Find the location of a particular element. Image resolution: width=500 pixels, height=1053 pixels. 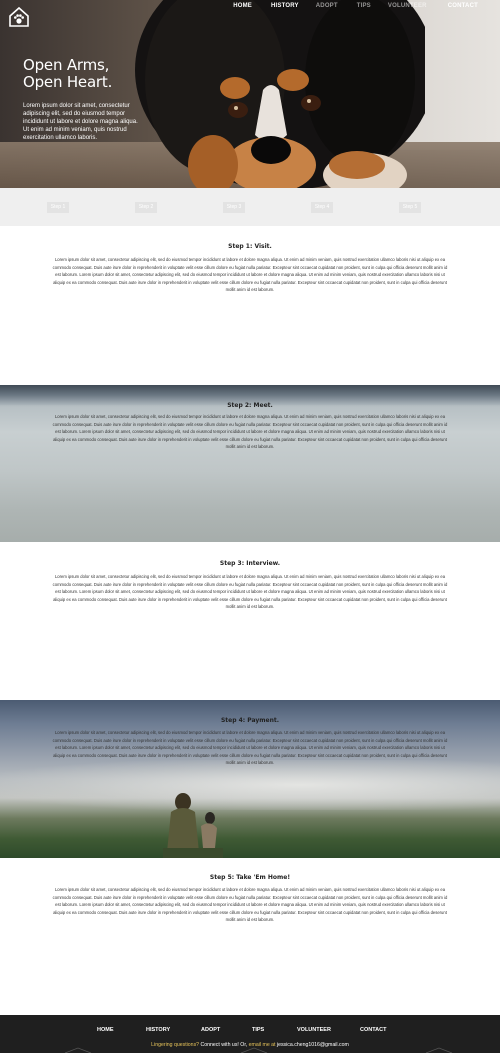

steps-bar: Step 1 Step 2 Step 3 Step 4 Step 5 is located at coordinates (250, 207).